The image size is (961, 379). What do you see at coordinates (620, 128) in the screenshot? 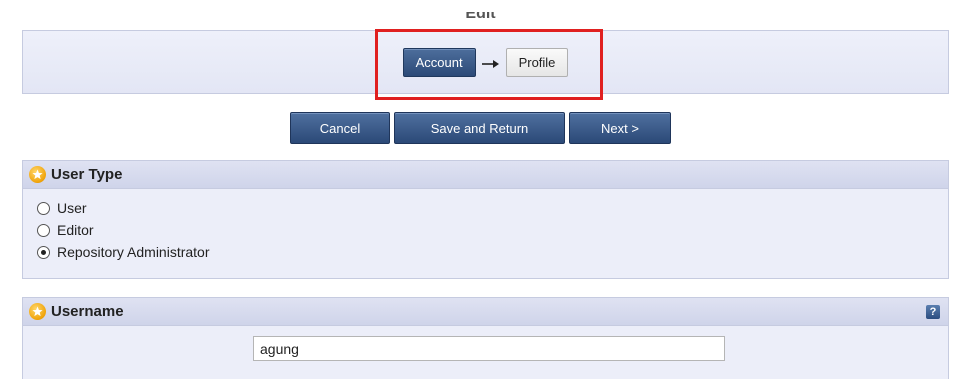
I see `next-button: Next >` at bounding box center [620, 128].